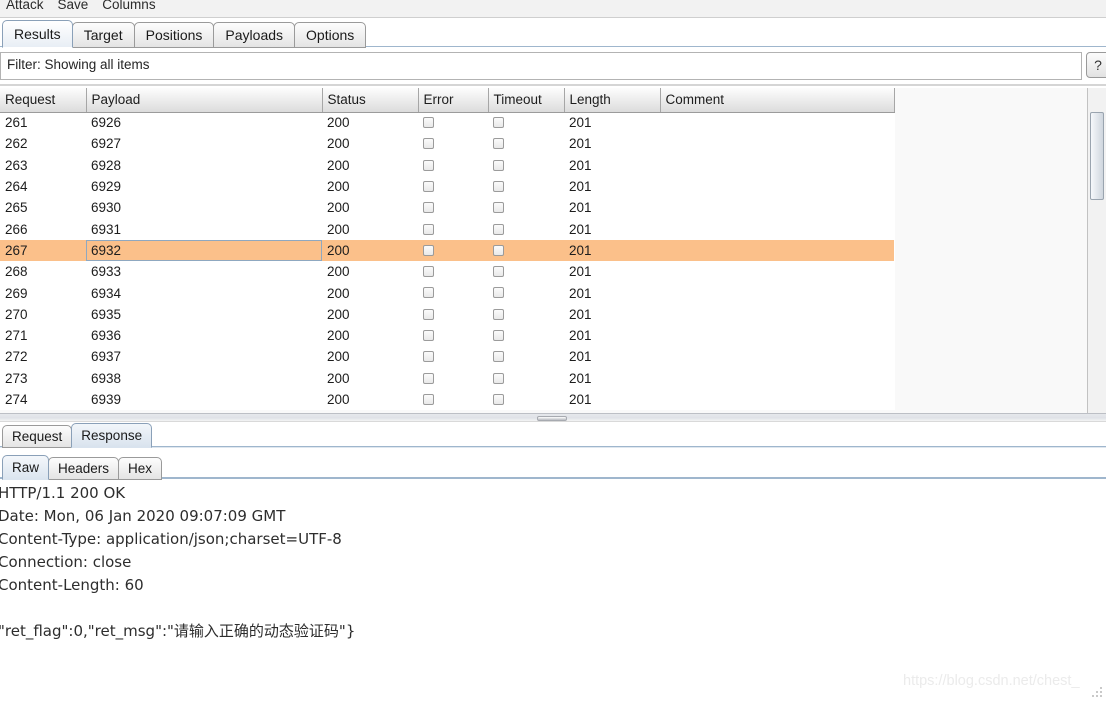 This screenshot has width=1106, height=701. What do you see at coordinates (16, 208) in the screenshot?
I see `cell-request: 265` at bounding box center [16, 208].